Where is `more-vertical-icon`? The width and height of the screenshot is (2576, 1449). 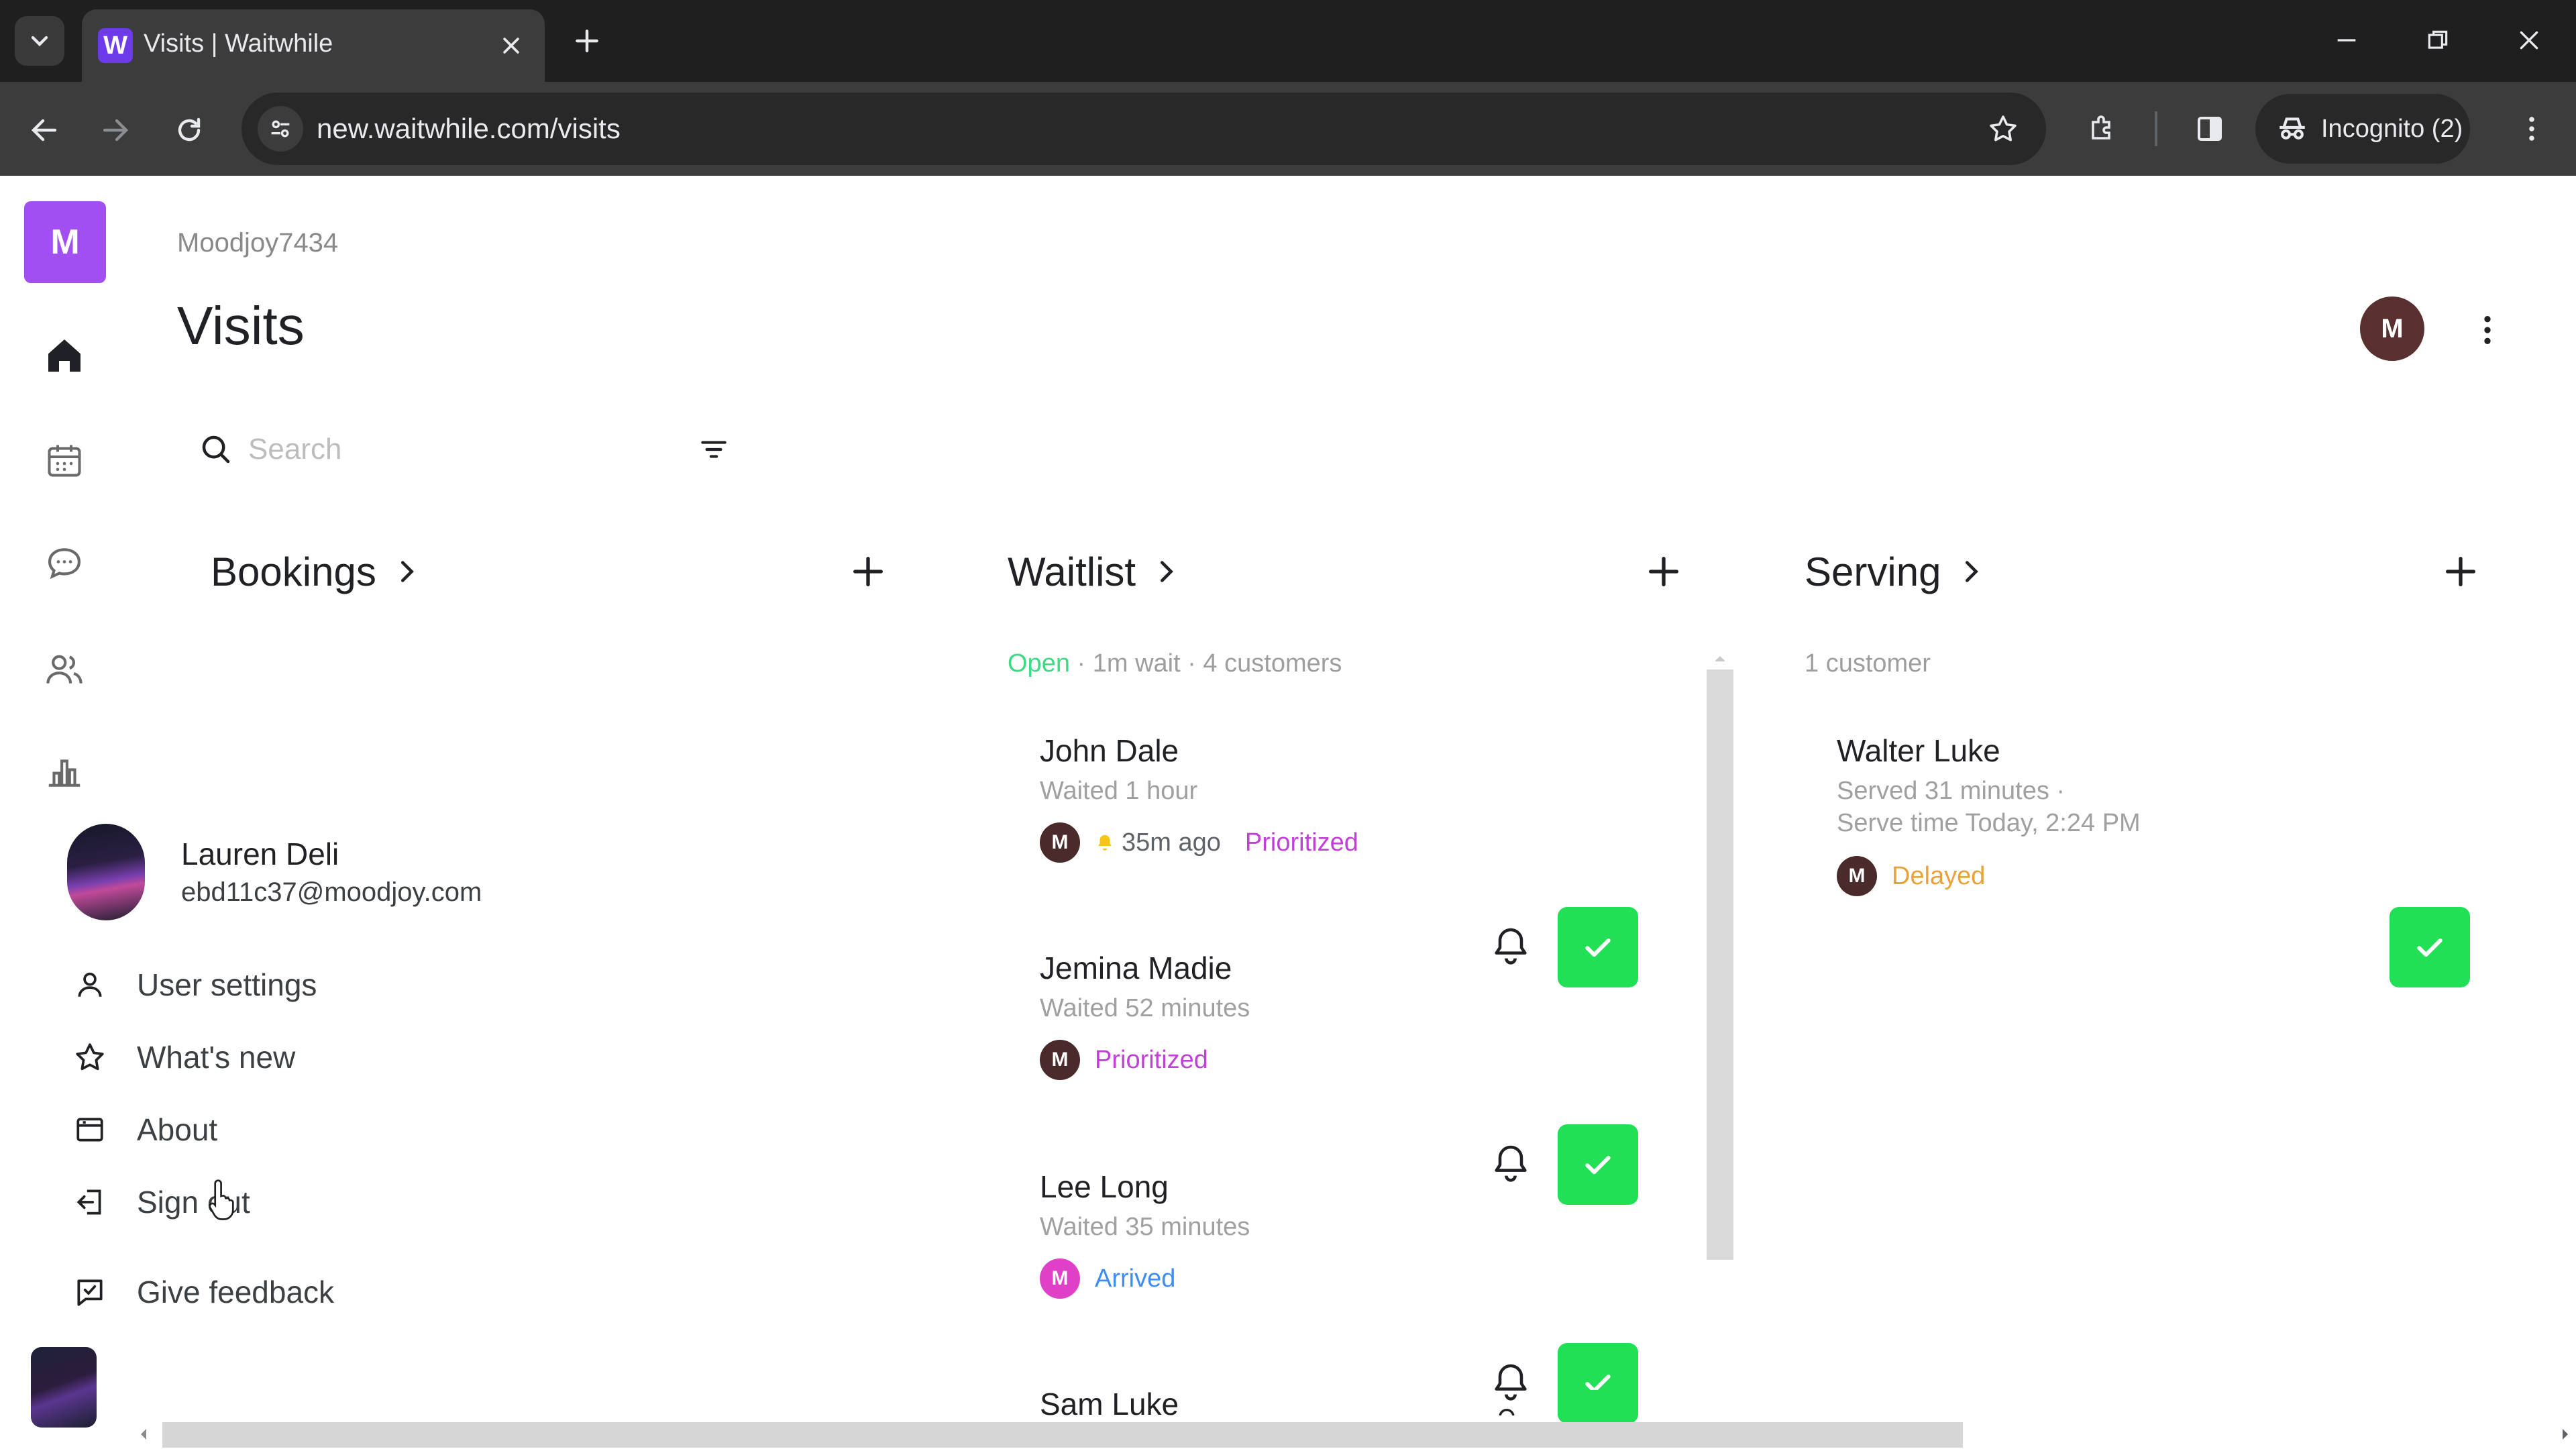
more-vertical-icon is located at coordinates (2487, 330).